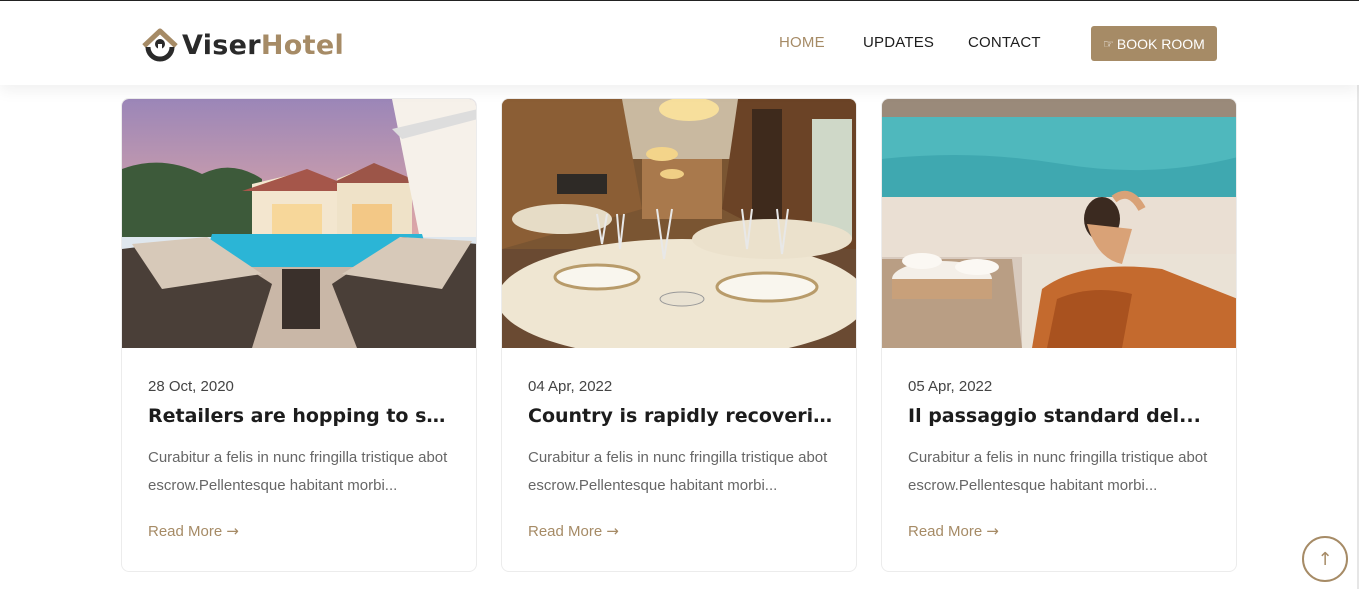  What do you see at coordinates (160, 45) in the screenshot?
I see `hotel-logo-icon` at bounding box center [160, 45].